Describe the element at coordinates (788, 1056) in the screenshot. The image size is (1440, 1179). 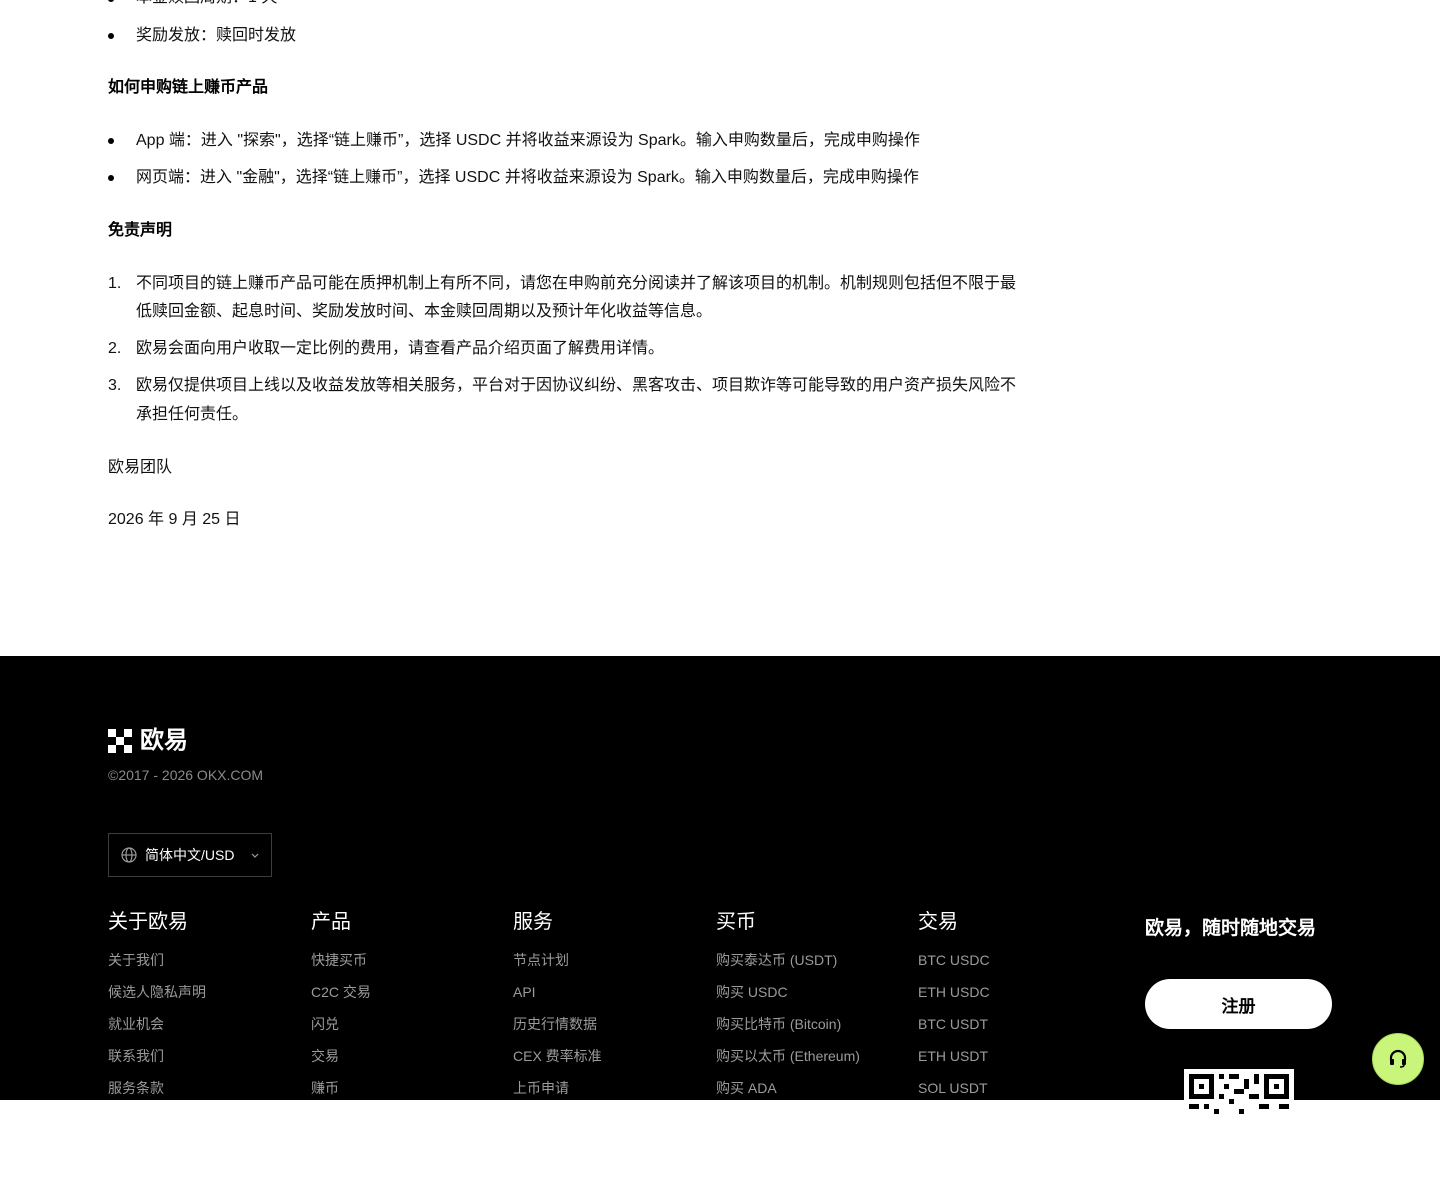
I see `footer-link: 购买以太币 (Ethereum)` at that location.